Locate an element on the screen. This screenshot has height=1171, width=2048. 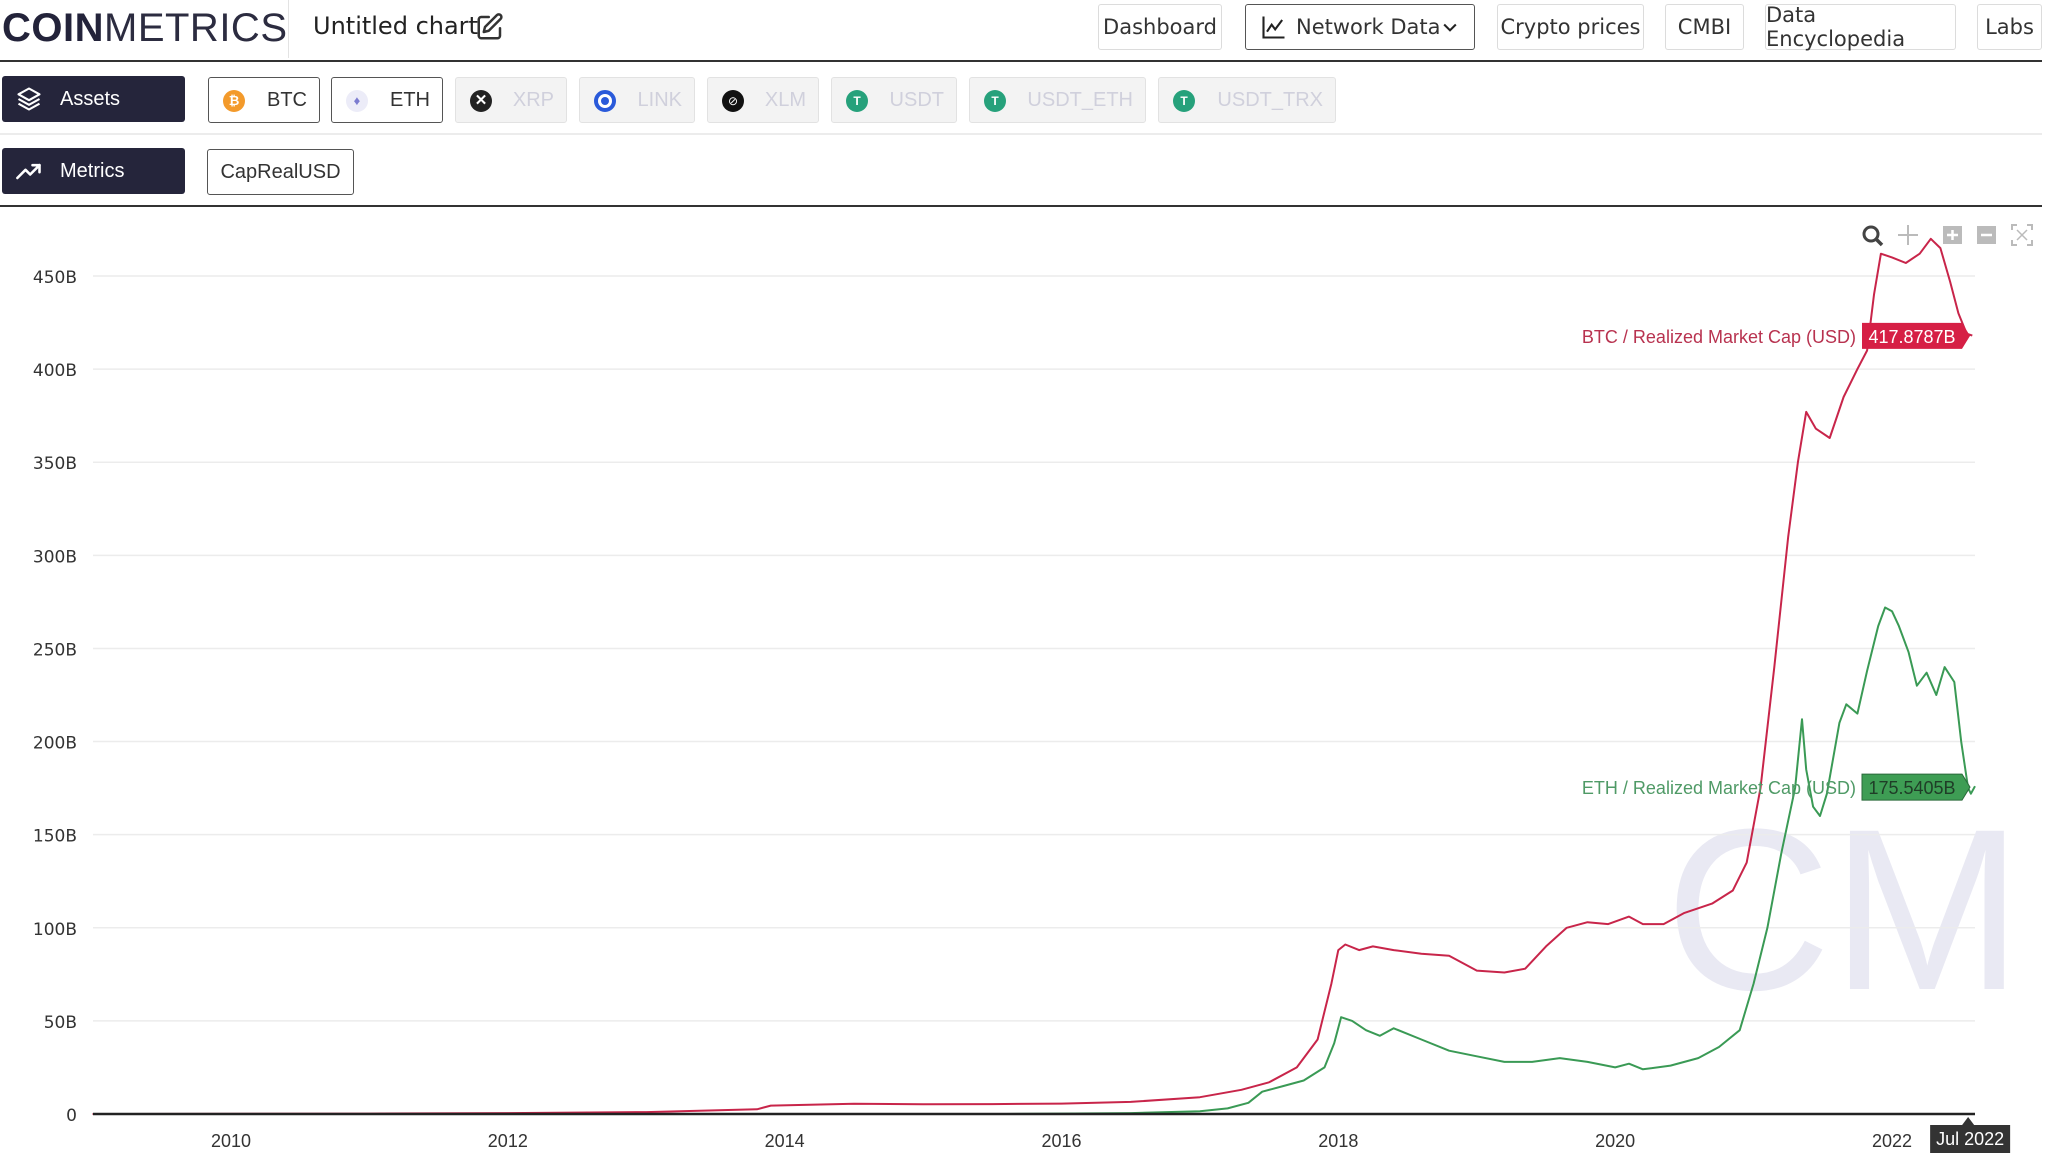
assets-section-button: Assets is located at coordinates (93, 99).